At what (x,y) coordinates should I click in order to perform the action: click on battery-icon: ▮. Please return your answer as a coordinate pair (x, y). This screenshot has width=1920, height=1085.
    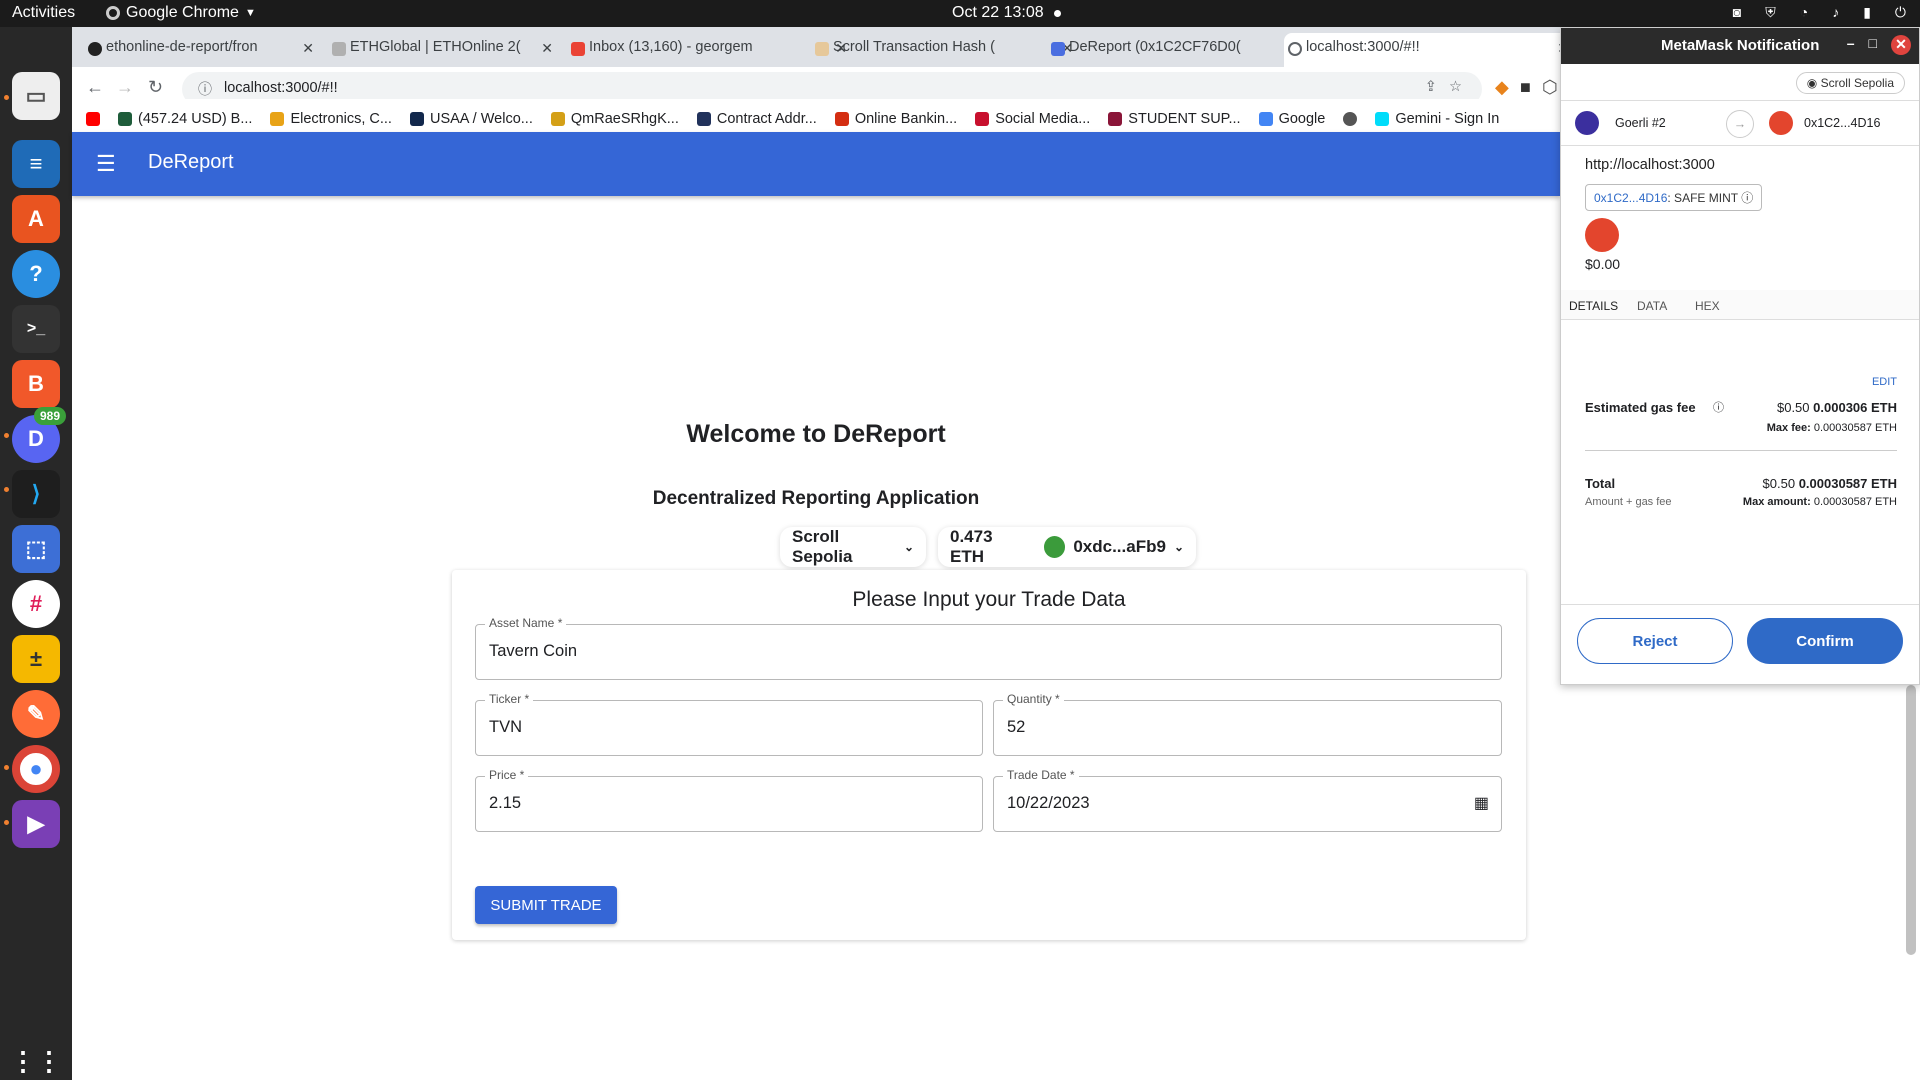
    Looking at the image, I should click on (1867, 12).